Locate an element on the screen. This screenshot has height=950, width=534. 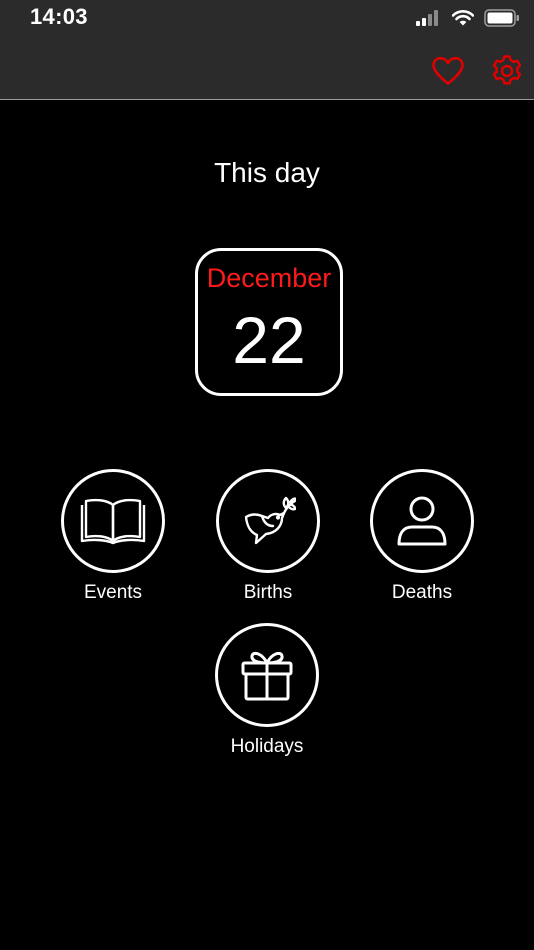
births-button: Births is located at coordinates (268, 536).